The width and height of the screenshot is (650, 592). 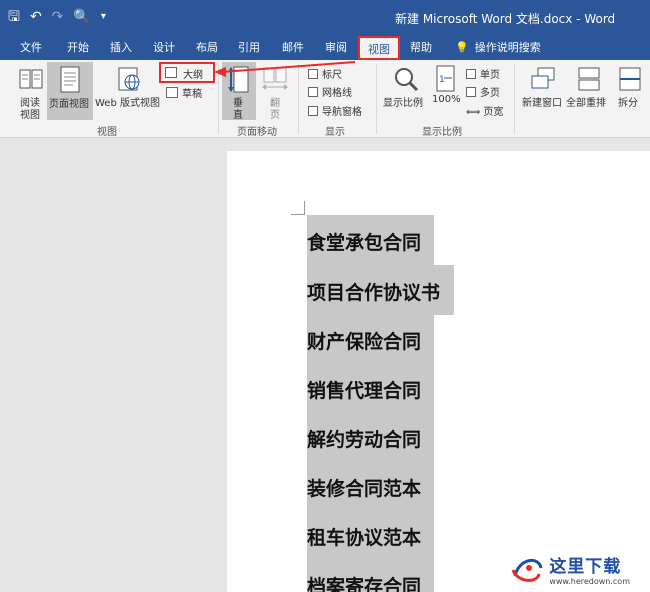 I want to click on document-line: 食堂承包合同, so click(x=370, y=240).